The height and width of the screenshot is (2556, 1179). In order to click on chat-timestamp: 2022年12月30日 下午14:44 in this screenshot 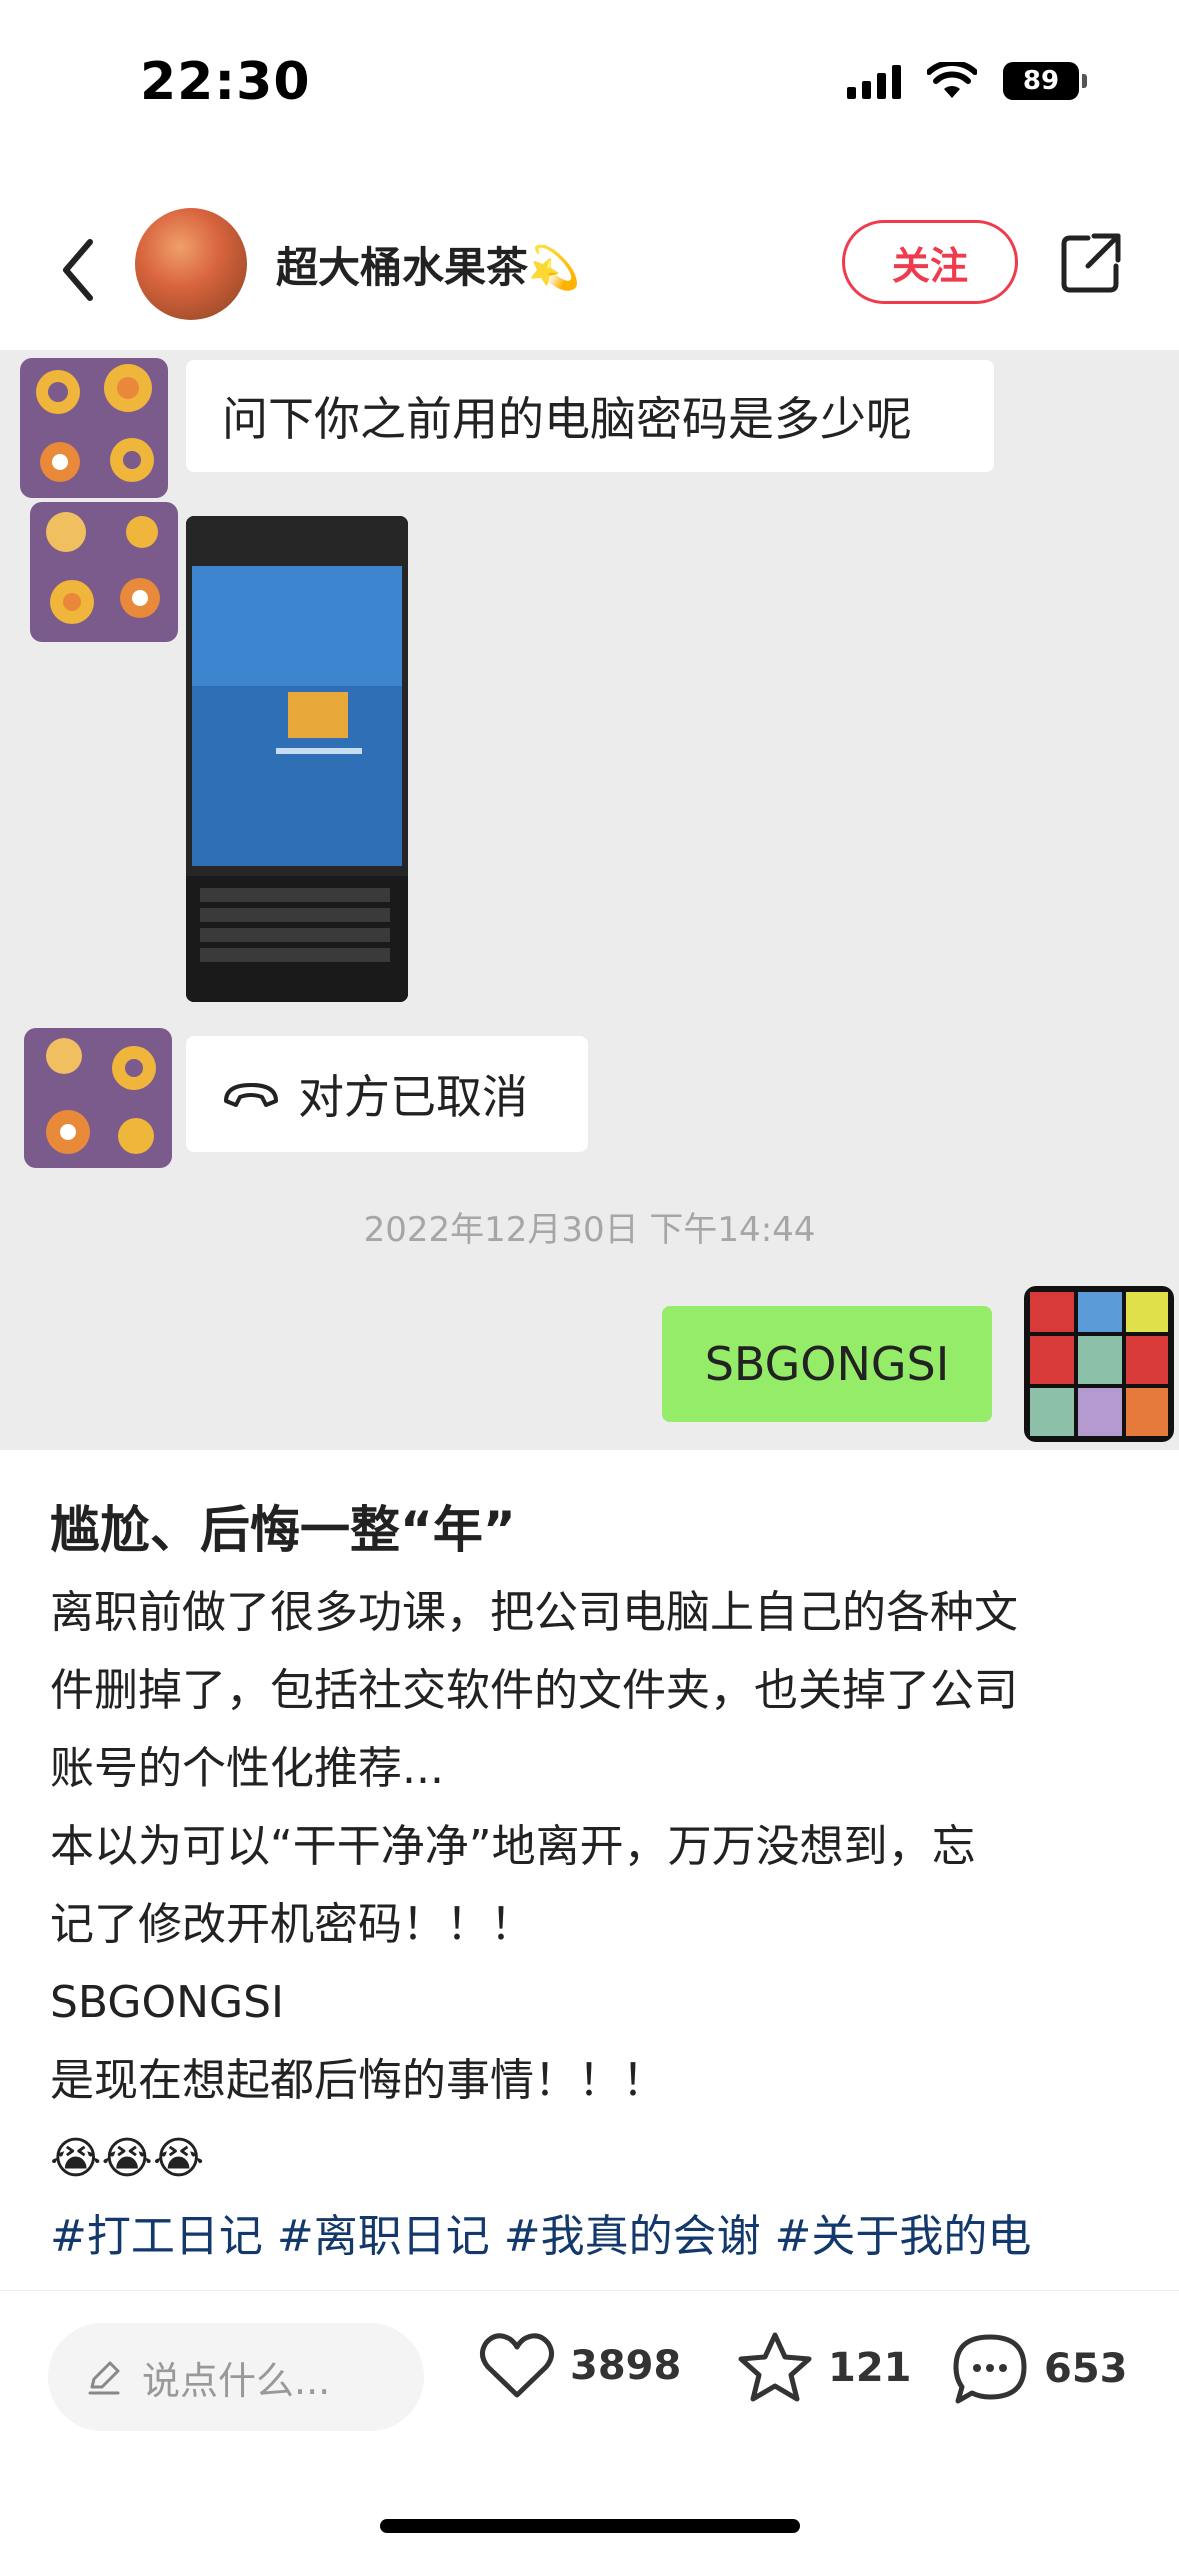, I will do `click(589, 1230)`.